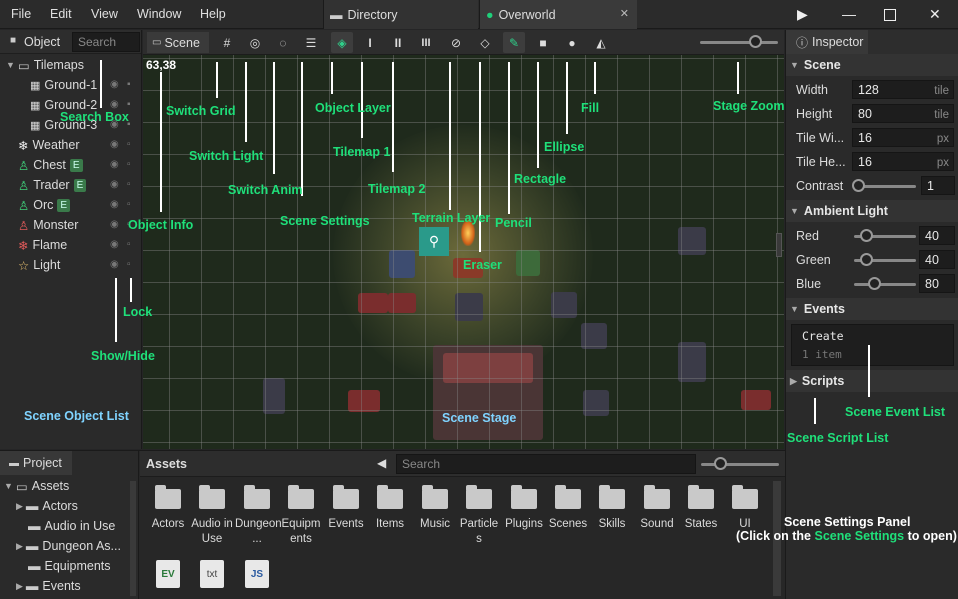  What do you see at coordinates (701, 508) in the screenshot?
I see `asset-folder: States` at bounding box center [701, 508].